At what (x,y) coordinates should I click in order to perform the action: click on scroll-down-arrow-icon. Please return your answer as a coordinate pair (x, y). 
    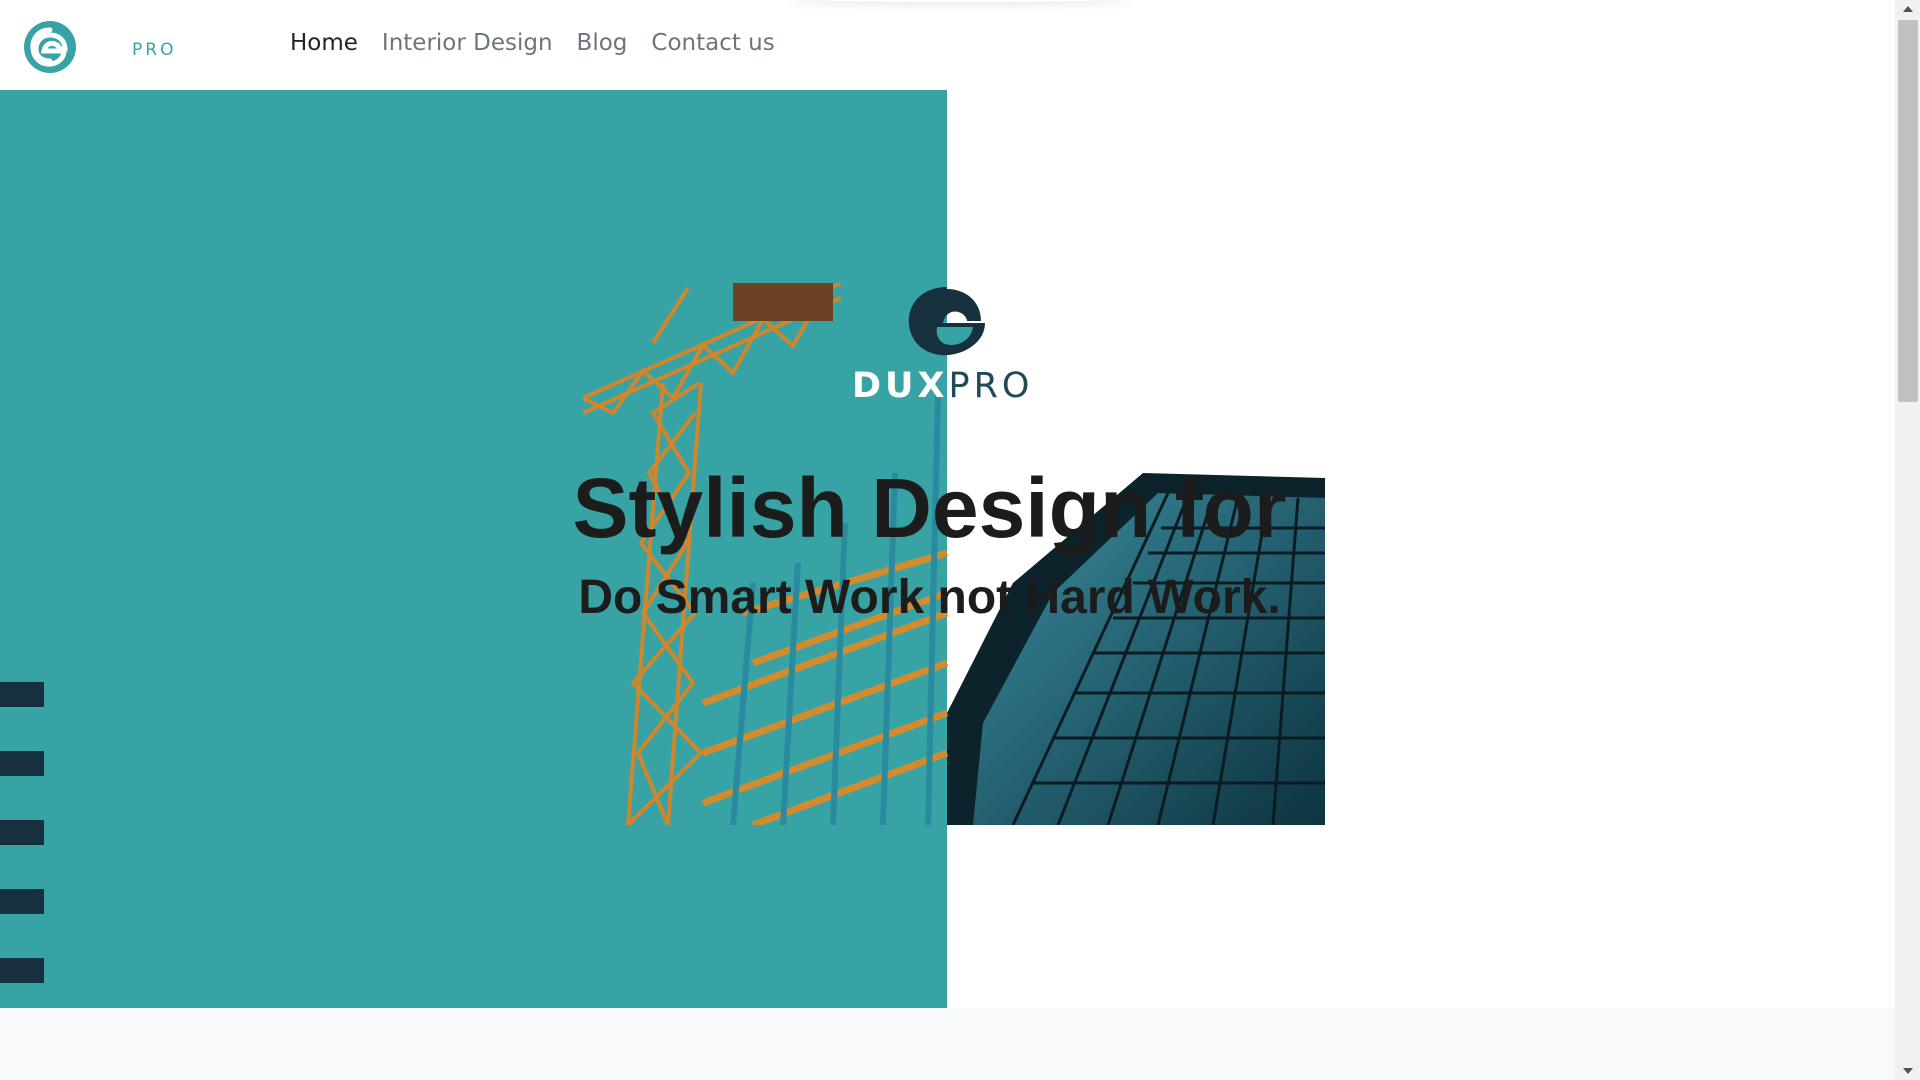
    Looking at the image, I should click on (1907, 1071).